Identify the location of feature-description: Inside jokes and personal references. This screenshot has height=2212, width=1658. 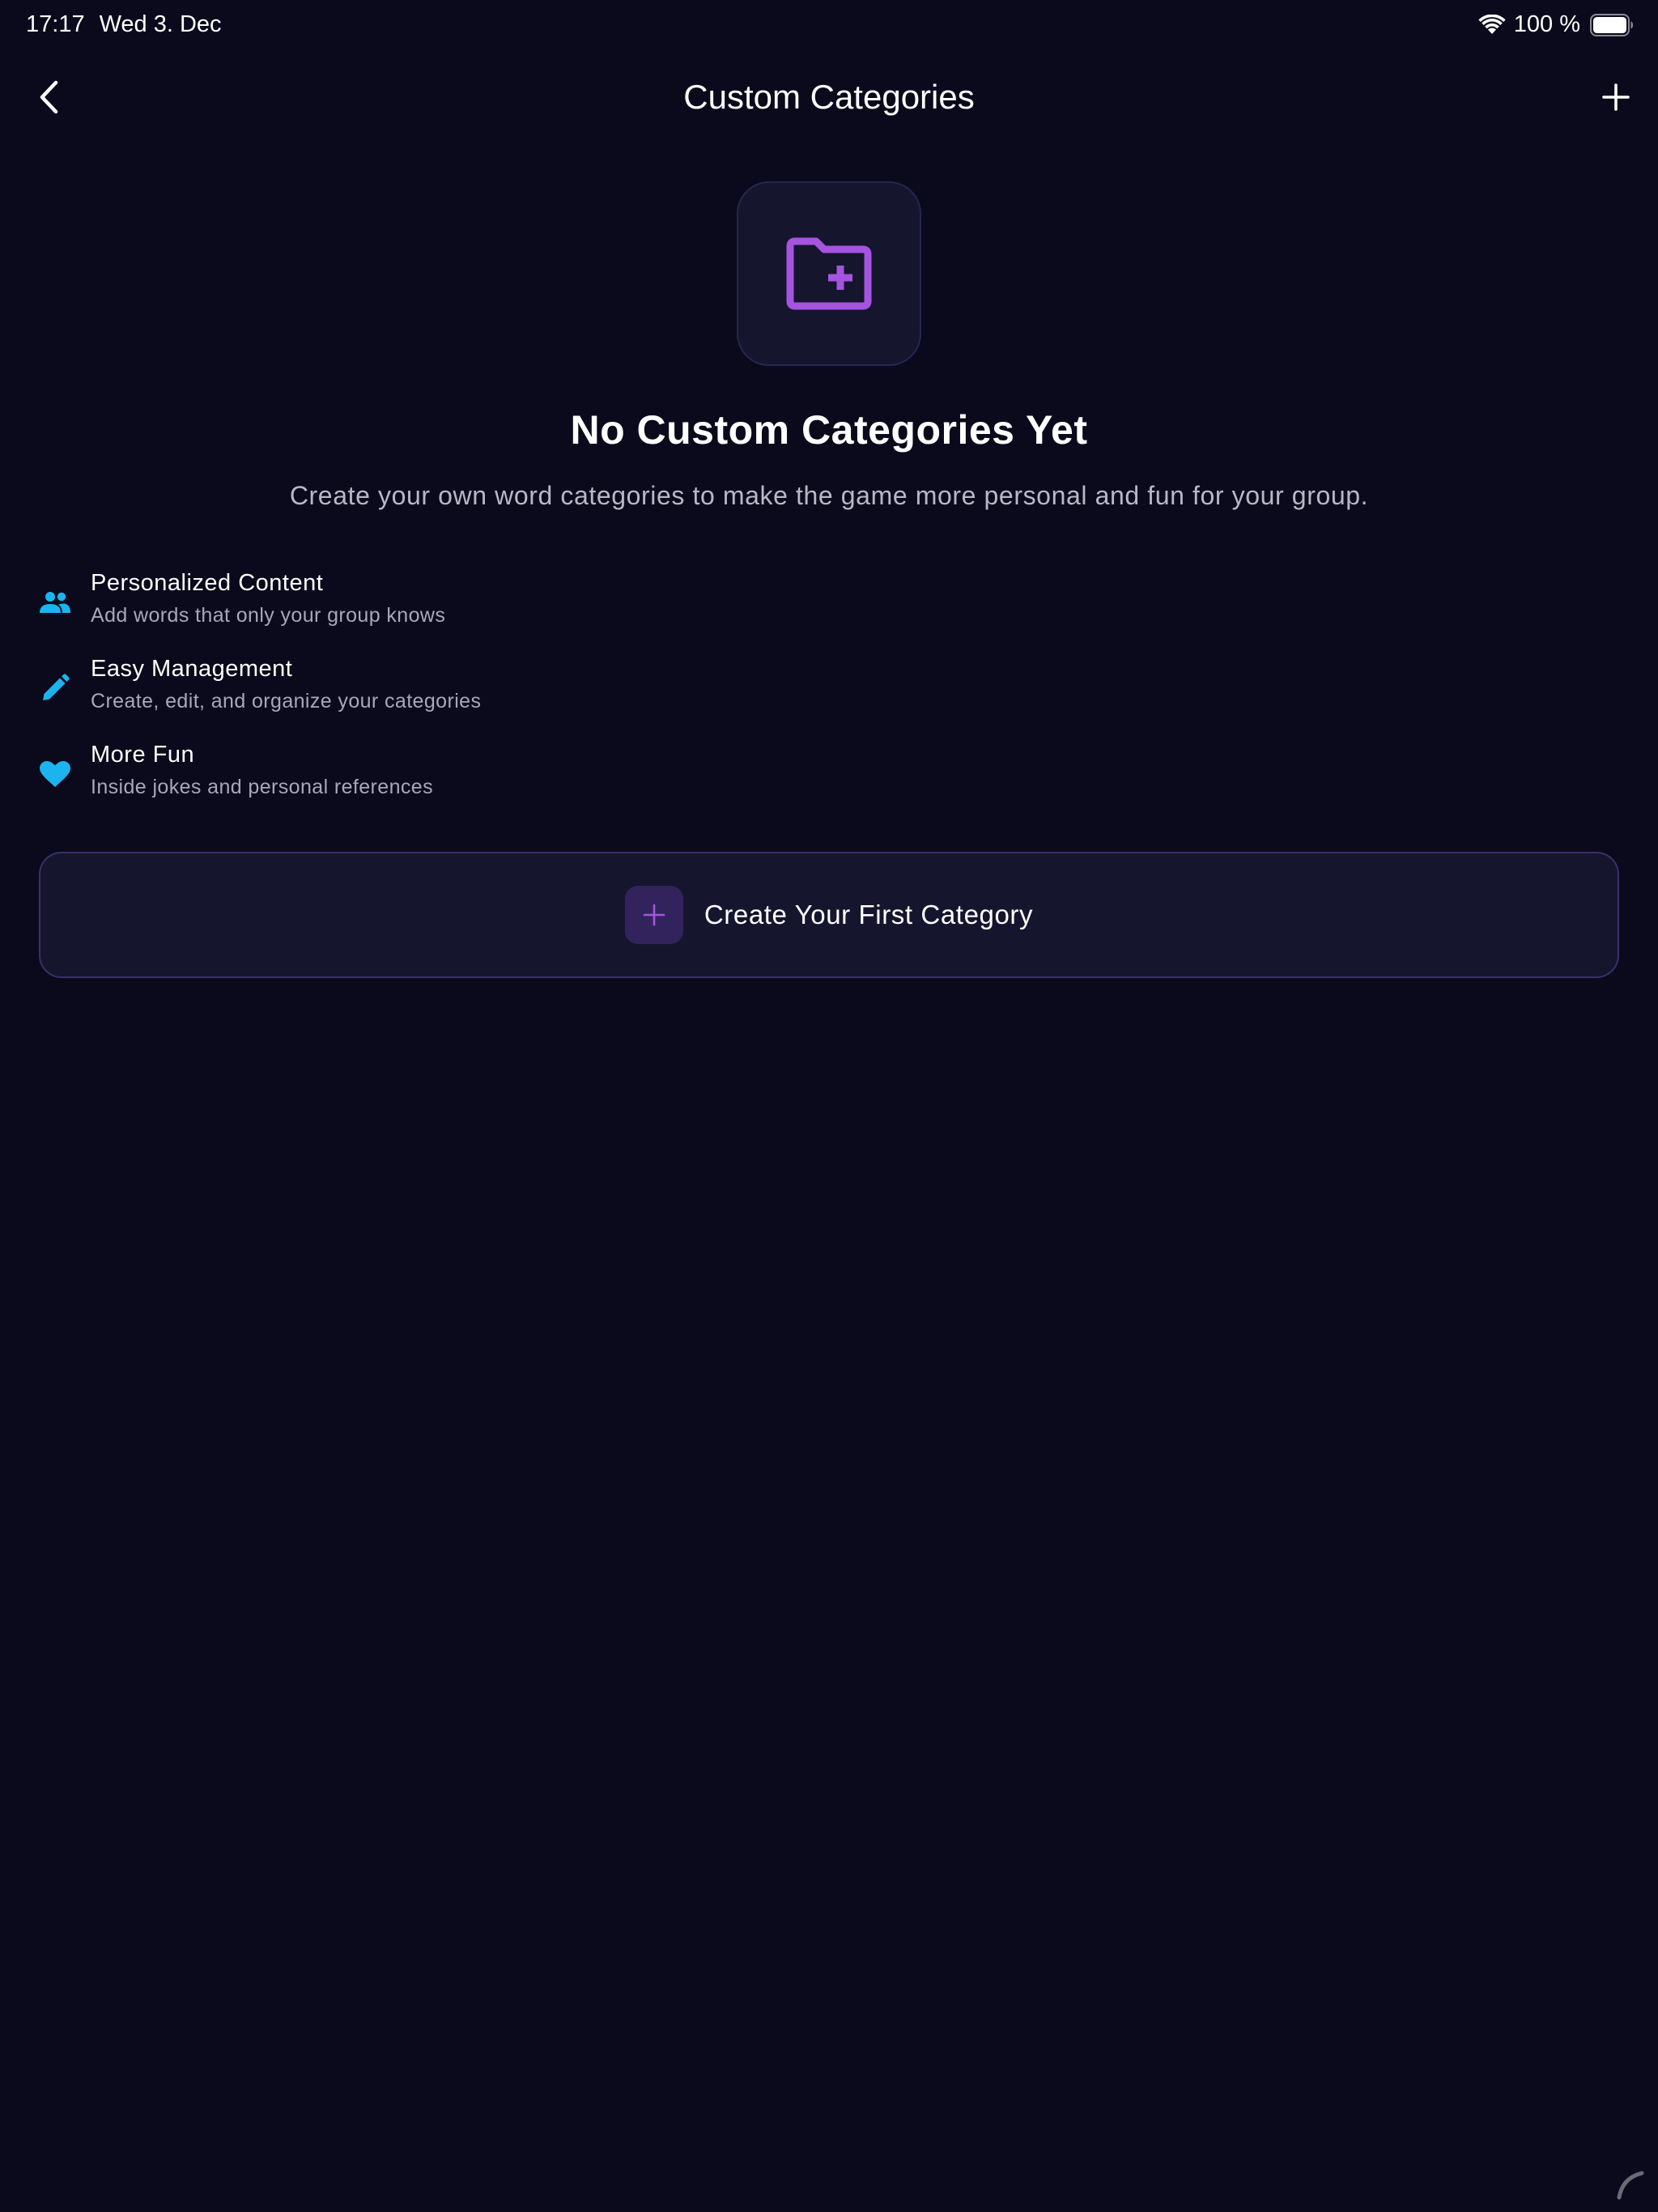
(262, 787).